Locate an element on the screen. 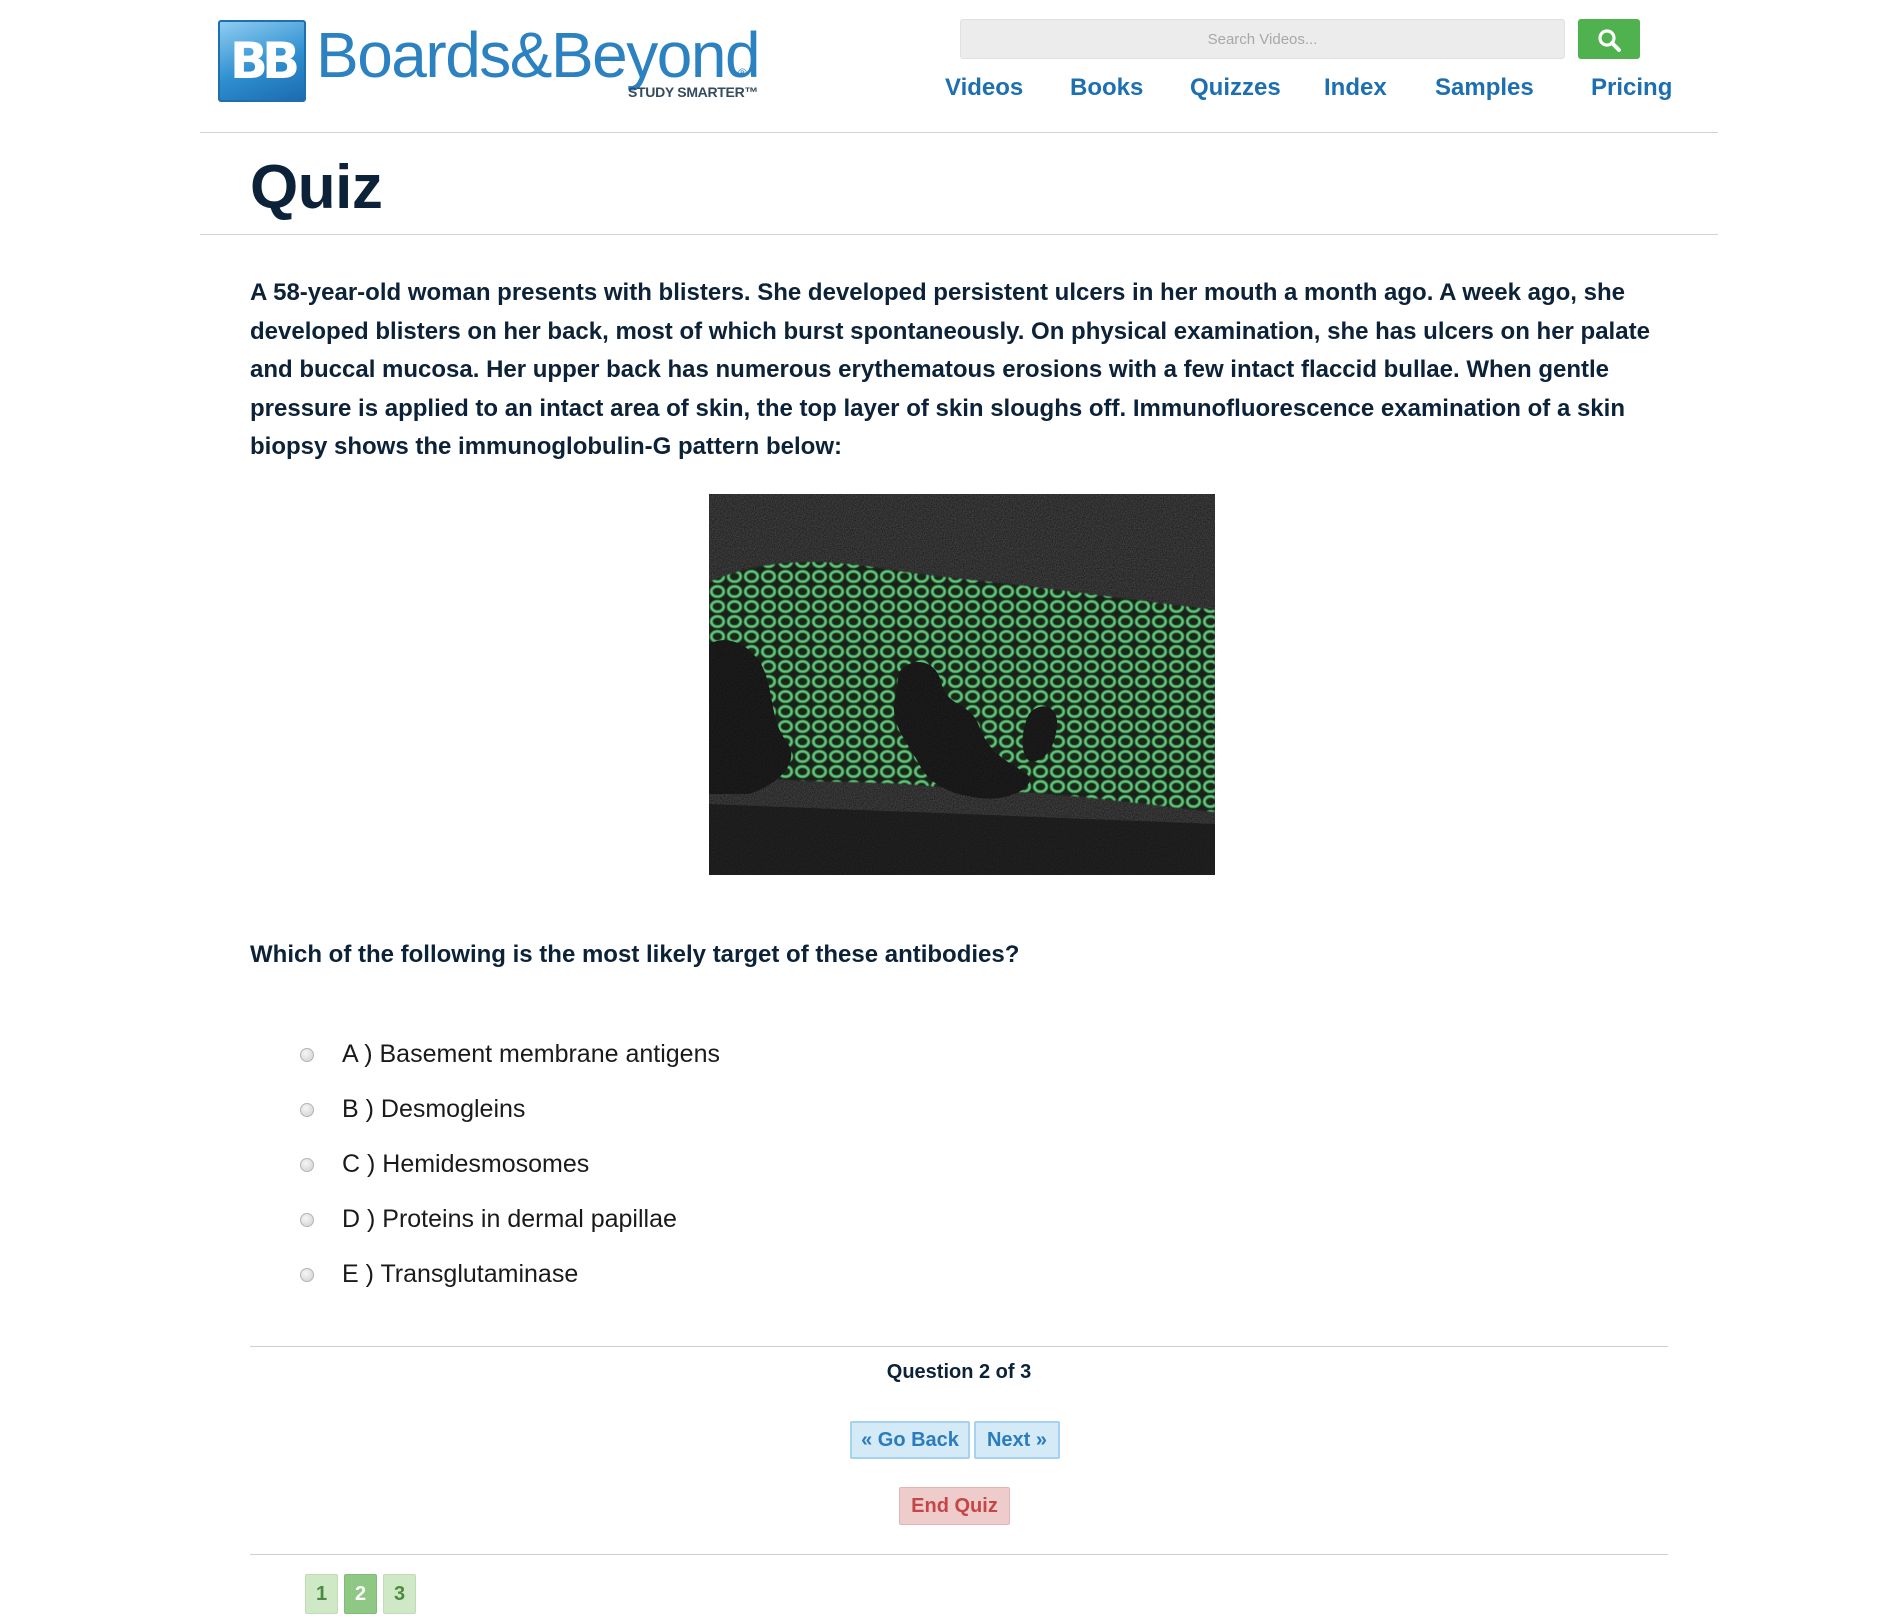 The width and height of the screenshot is (1899, 1618). page-title: Quiz is located at coordinates (316, 187).